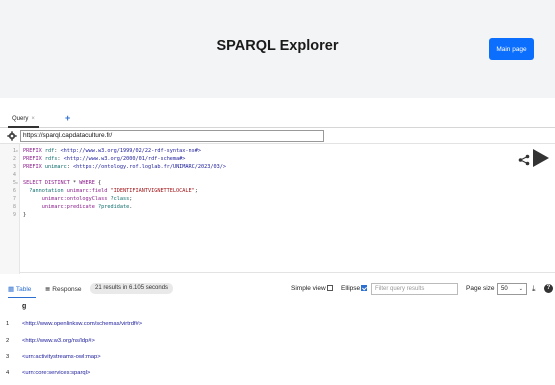 This screenshot has width=555, height=385. What do you see at coordinates (24, 306) in the screenshot?
I see `results-column-header: g` at bounding box center [24, 306].